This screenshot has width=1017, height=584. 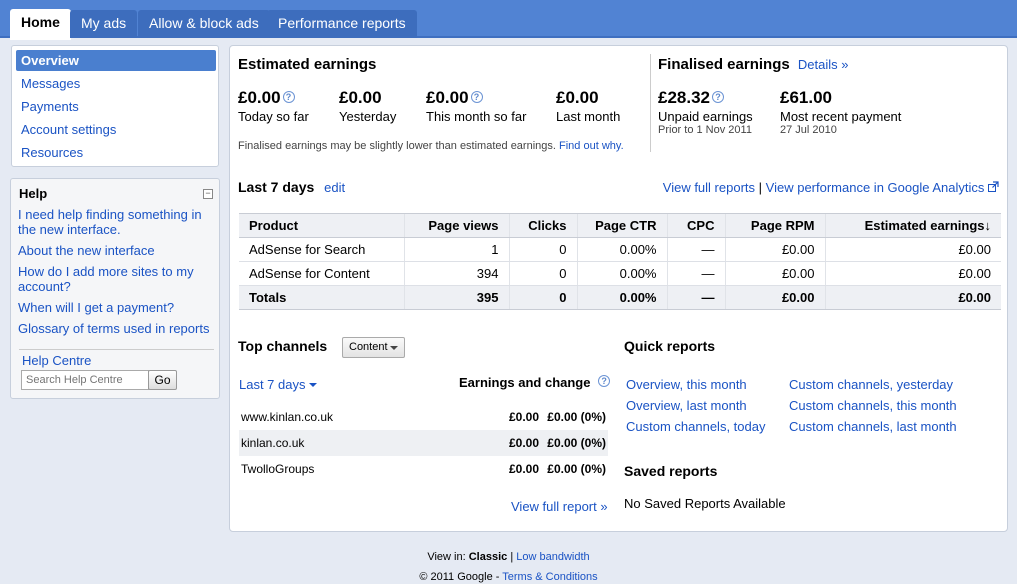 I want to click on unpaid-earnings-sub: Prior to 1 Nov 2011, so click(x=705, y=130).